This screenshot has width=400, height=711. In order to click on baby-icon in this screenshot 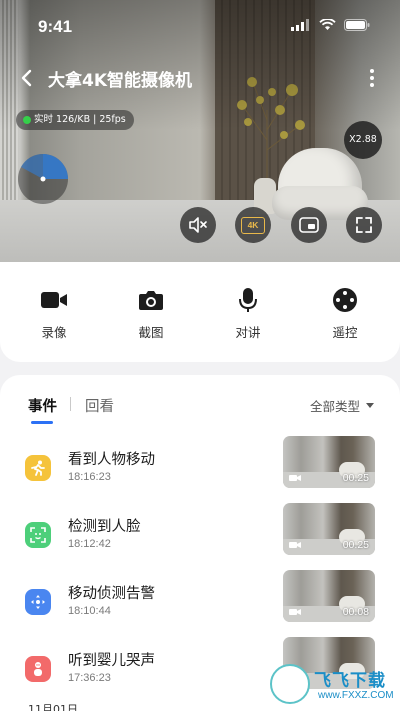, I will do `click(38, 669)`.